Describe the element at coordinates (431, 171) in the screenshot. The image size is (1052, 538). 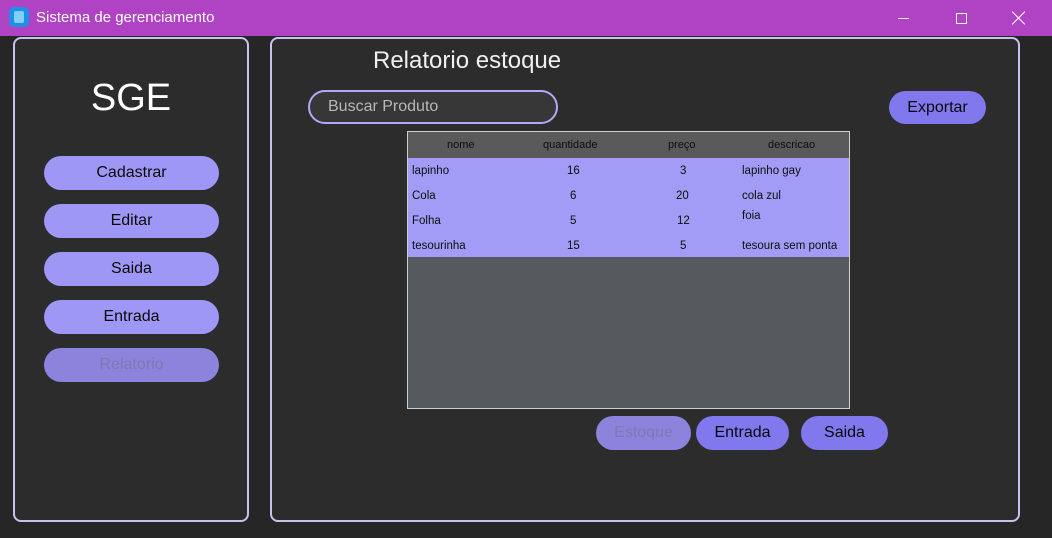
I see `cell-nome: lapinho` at that location.